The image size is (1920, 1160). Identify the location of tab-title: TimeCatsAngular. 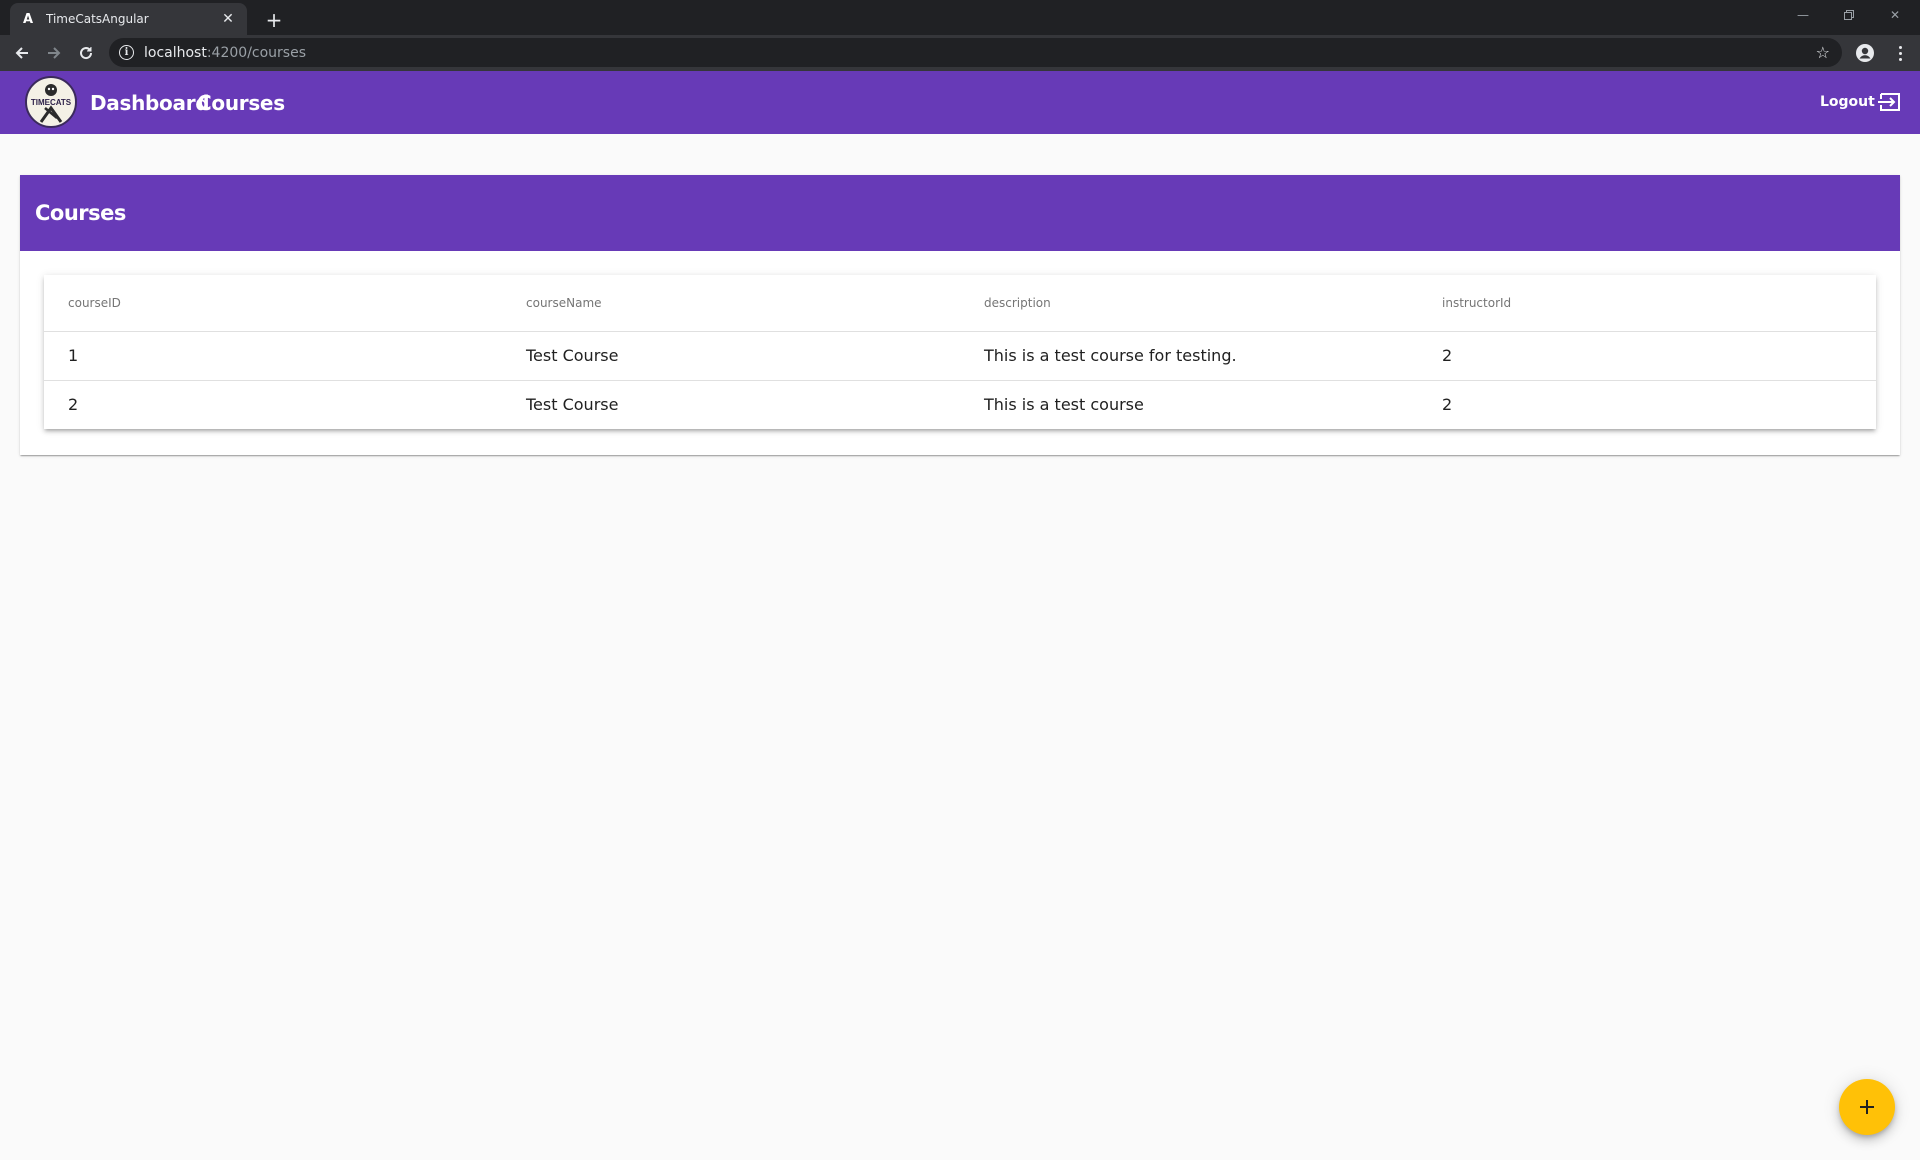
(97, 19).